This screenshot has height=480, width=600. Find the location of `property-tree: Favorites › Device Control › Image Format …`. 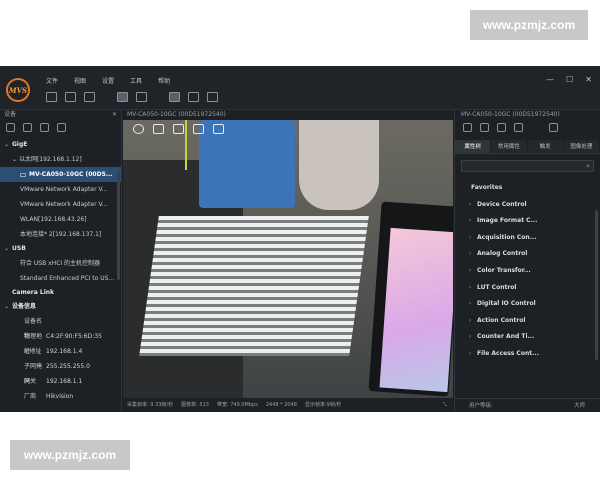

property-tree: Favorites › Device Control › Image Format … is located at coordinates (527, 269).